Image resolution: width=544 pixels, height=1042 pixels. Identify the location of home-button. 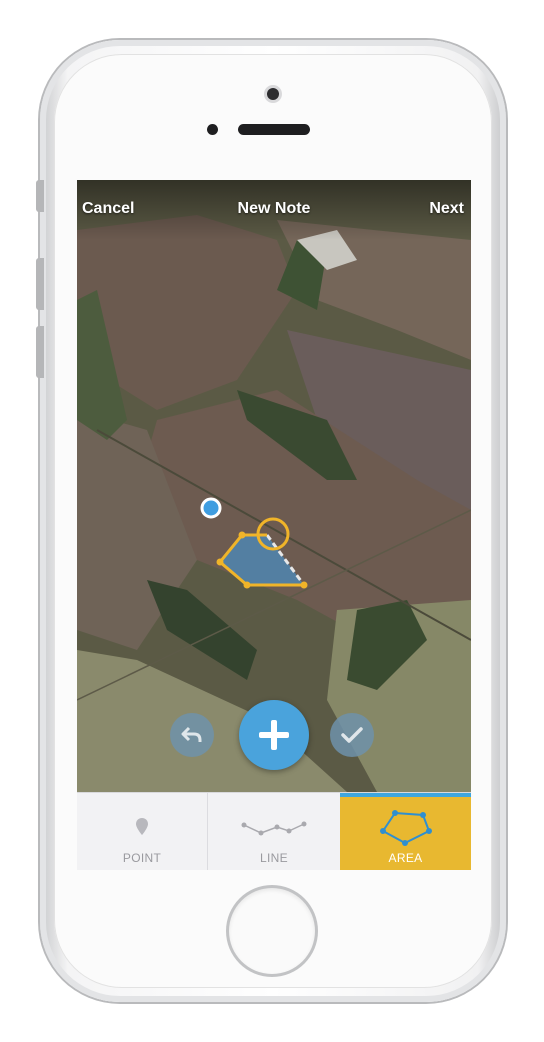
(272, 931).